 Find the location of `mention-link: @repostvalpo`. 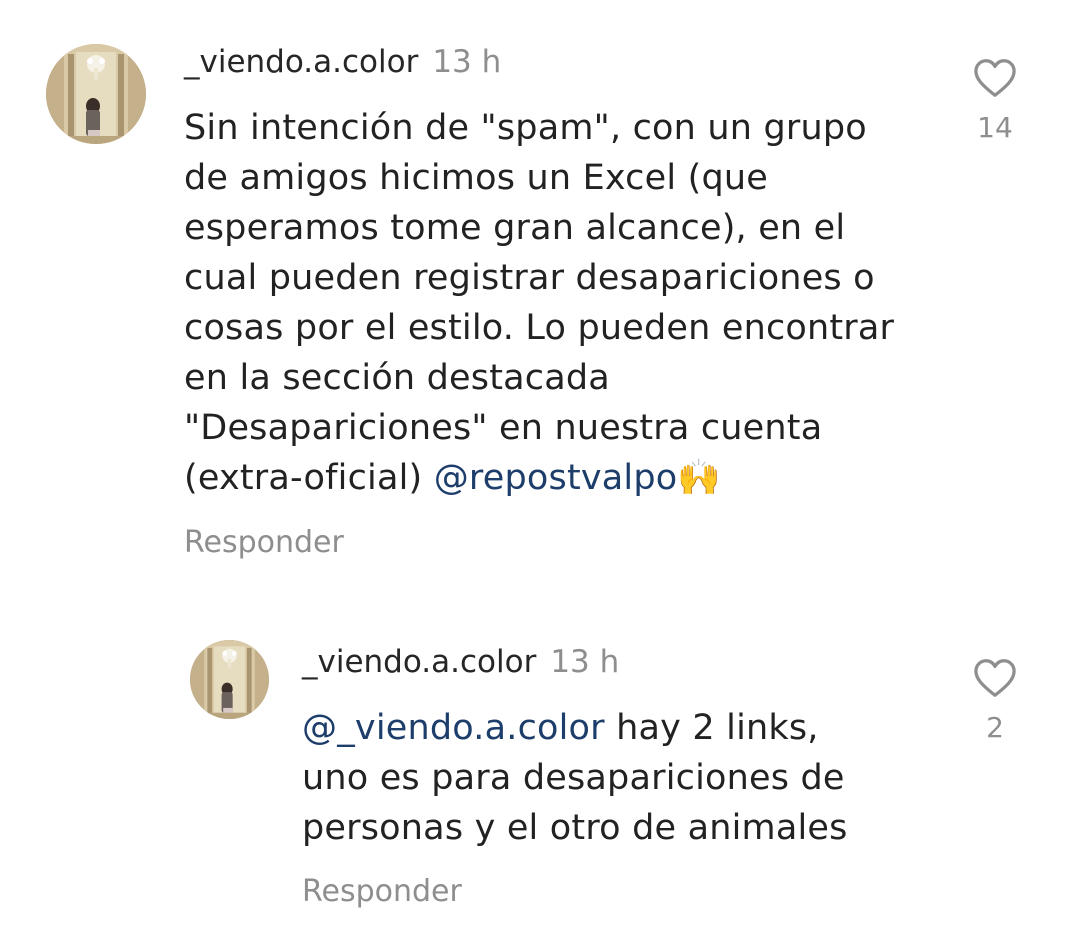

mention-link: @repostvalpo is located at coordinates (556, 478).